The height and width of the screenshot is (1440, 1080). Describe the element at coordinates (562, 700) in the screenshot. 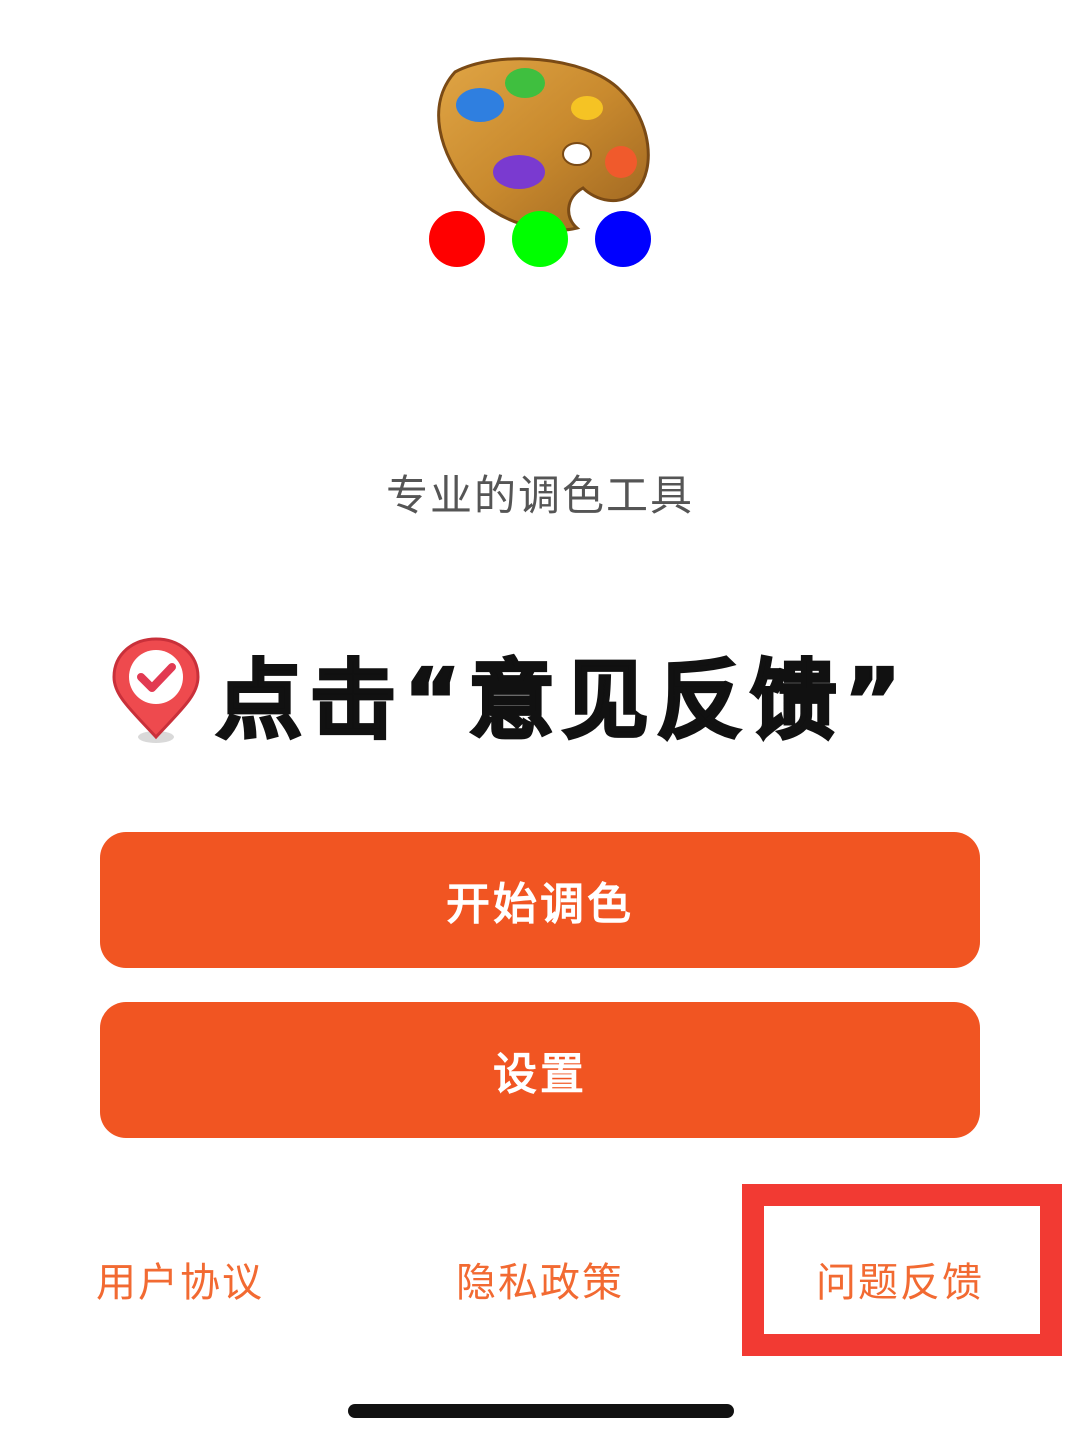

I see `annotation-text: 点击“意见反馈”` at that location.